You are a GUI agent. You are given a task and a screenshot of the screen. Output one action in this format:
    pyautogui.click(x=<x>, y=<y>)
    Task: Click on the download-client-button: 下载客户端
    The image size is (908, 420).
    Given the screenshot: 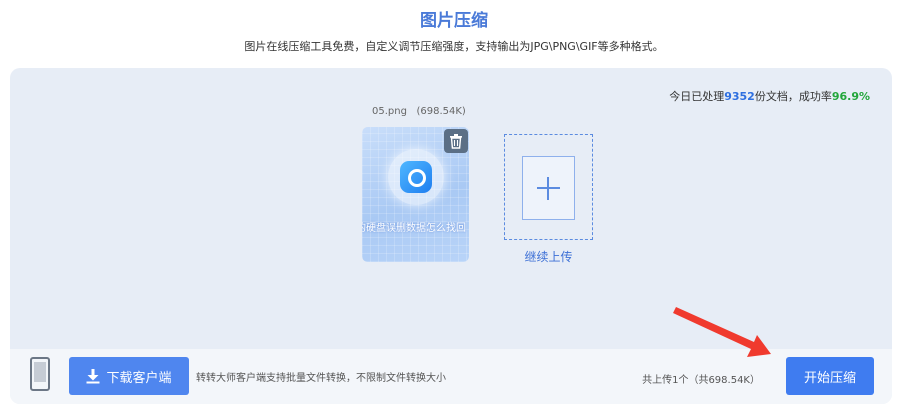 What is the action you would take?
    pyautogui.click(x=129, y=376)
    